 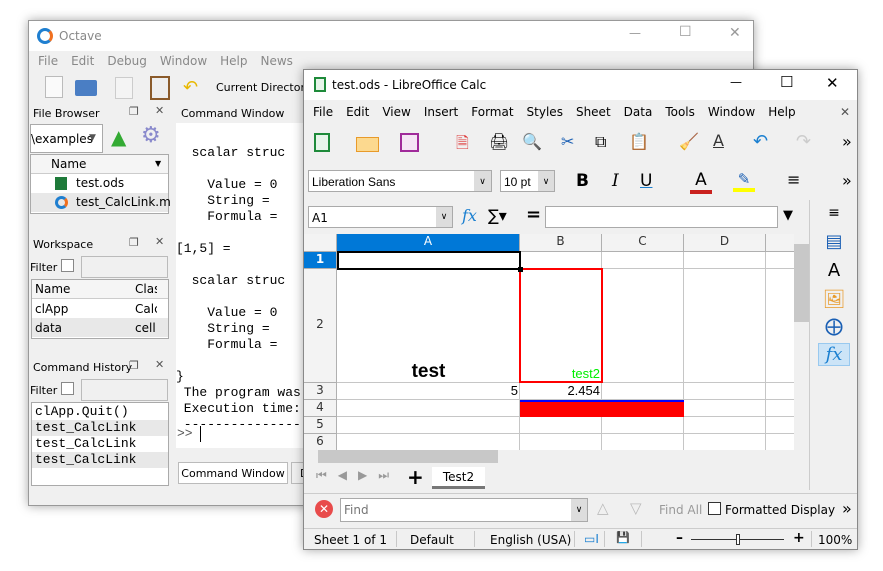 What do you see at coordinates (428, 372) in the screenshot?
I see `cell-a2: test` at bounding box center [428, 372].